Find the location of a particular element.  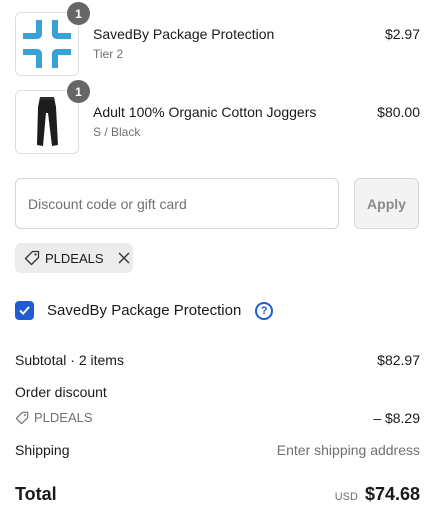

total-label: Total is located at coordinates (36, 494).